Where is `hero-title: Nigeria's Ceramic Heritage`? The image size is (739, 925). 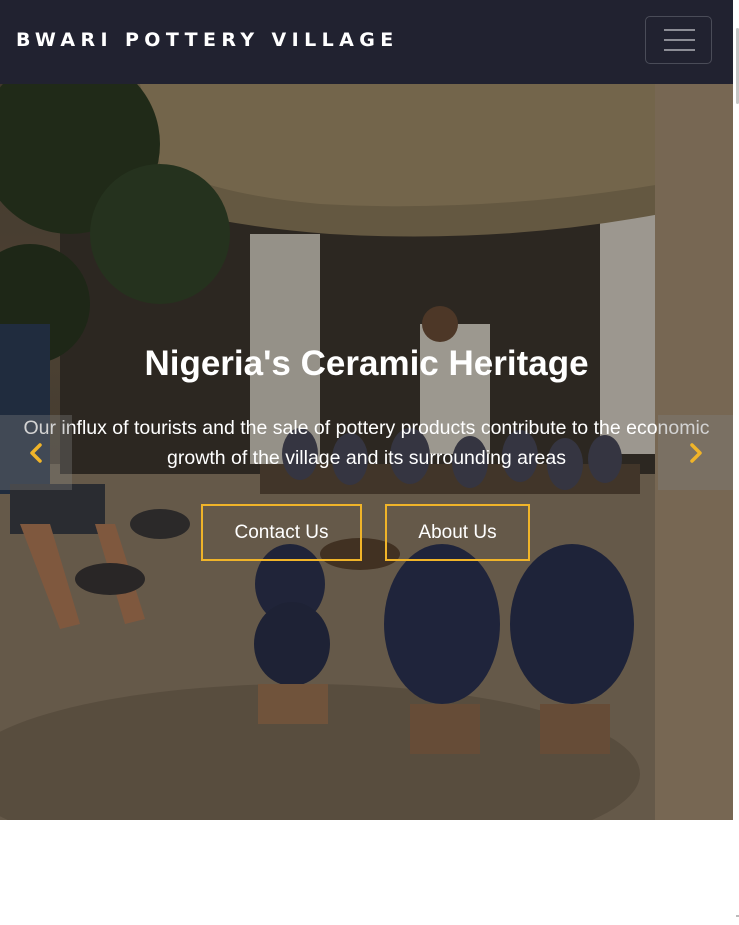
hero-title: Nigeria's Ceramic Heritage is located at coordinates (366, 363).